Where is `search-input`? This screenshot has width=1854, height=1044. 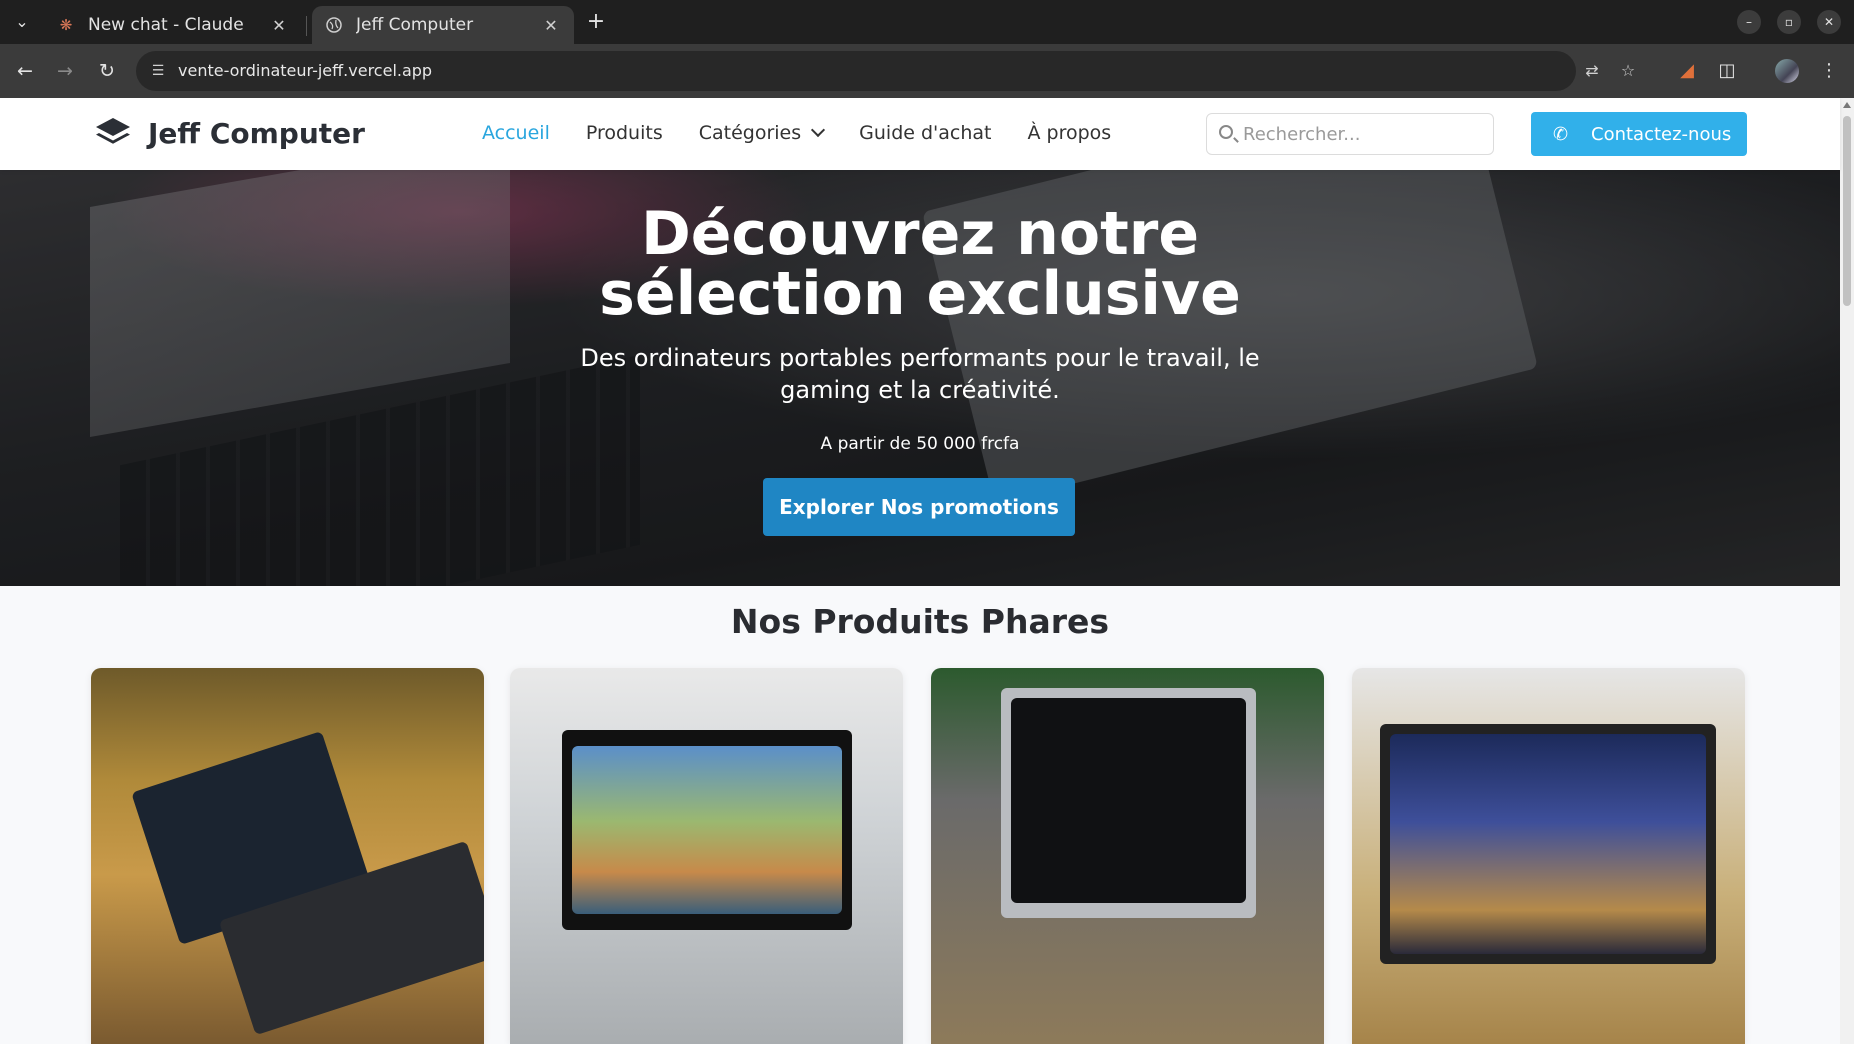
search-input is located at coordinates (1363, 134).